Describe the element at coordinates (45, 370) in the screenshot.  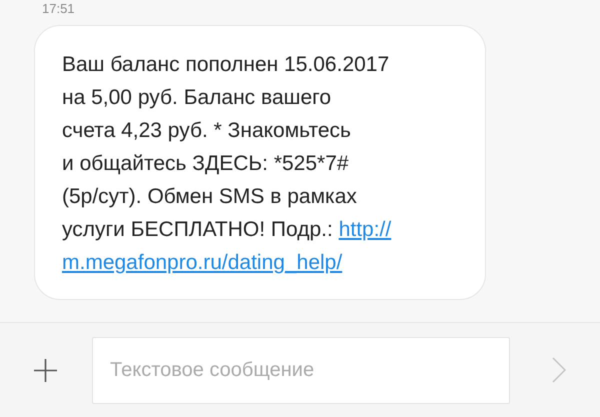
I see `add-icon` at that location.